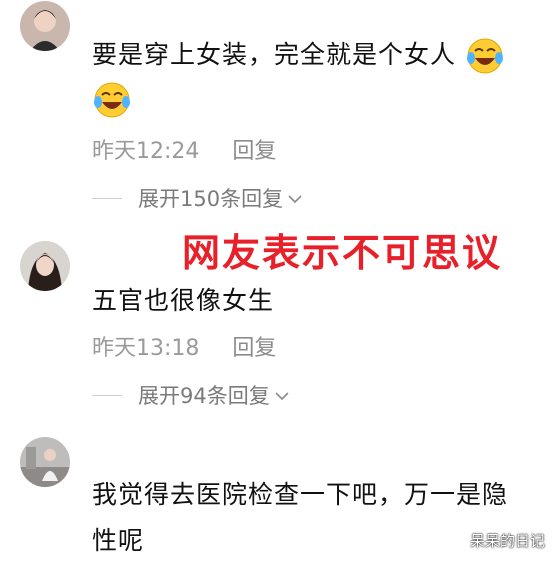 This screenshot has width=556, height=564. I want to click on timestamp: 昨天13:18, so click(146, 348).